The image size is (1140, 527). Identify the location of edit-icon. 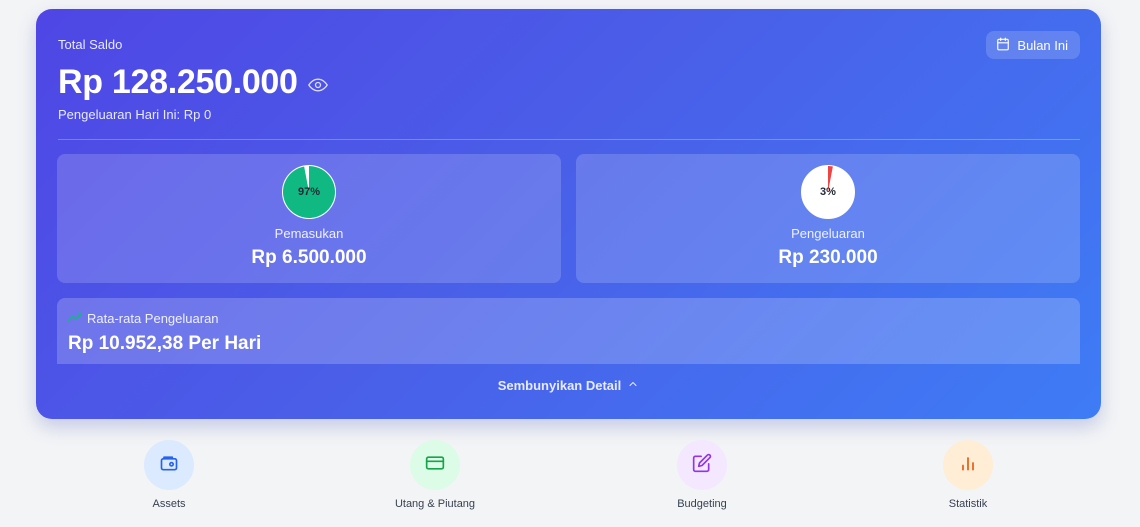
(702, 465).